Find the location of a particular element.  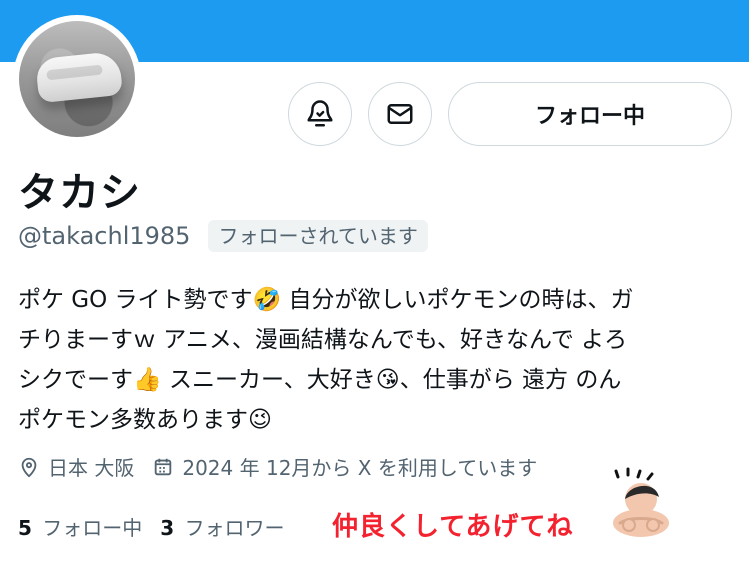

handle-row: @takachl1985 フォローされています is located at coordinates (223, 236).